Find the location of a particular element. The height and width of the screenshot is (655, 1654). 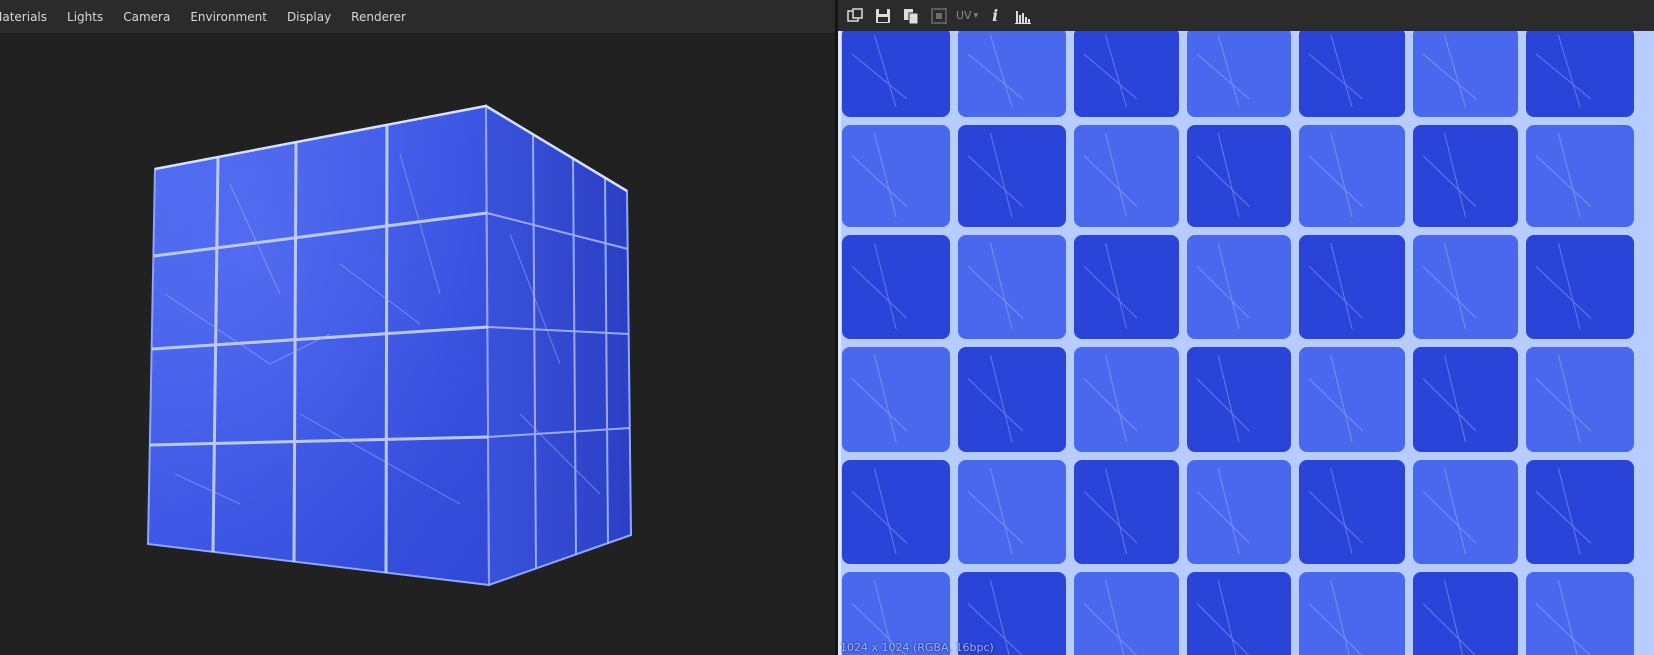

texture-status: 1024 x 1024 (RGBA, 16bpc) is located at coordinates (917, 647).